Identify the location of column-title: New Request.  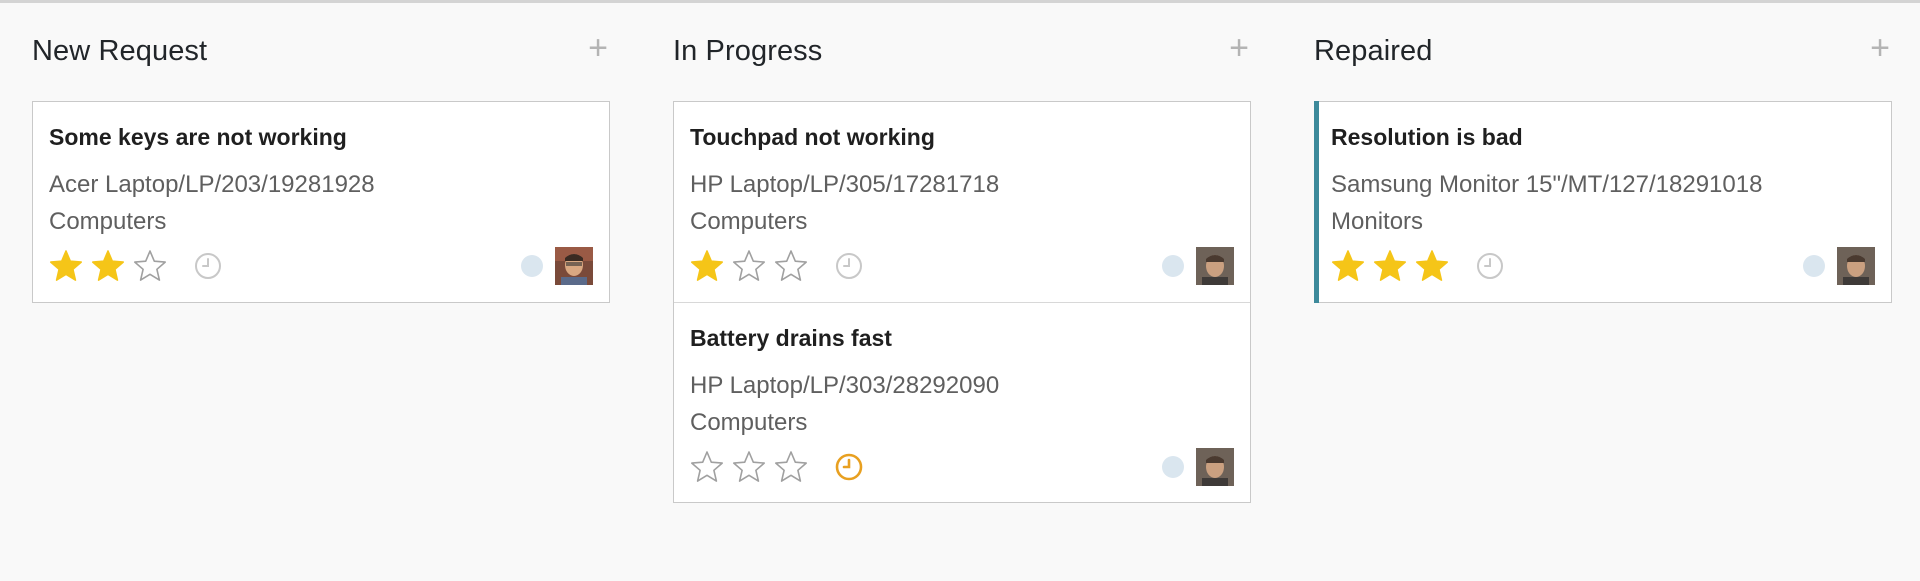
(120, 51).